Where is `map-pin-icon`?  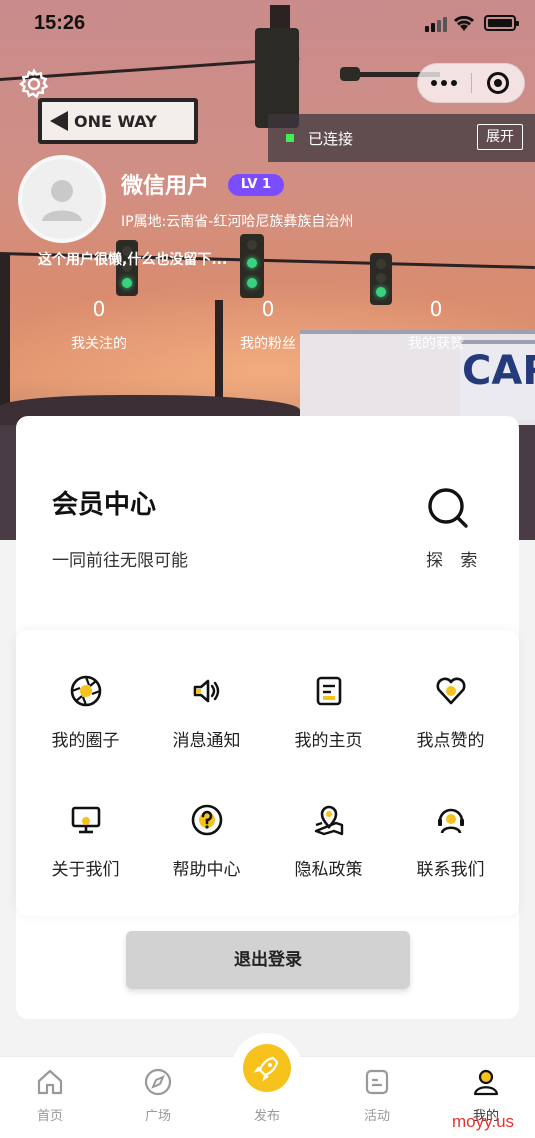
map-pin-icon is located at coordinates (328, 820).